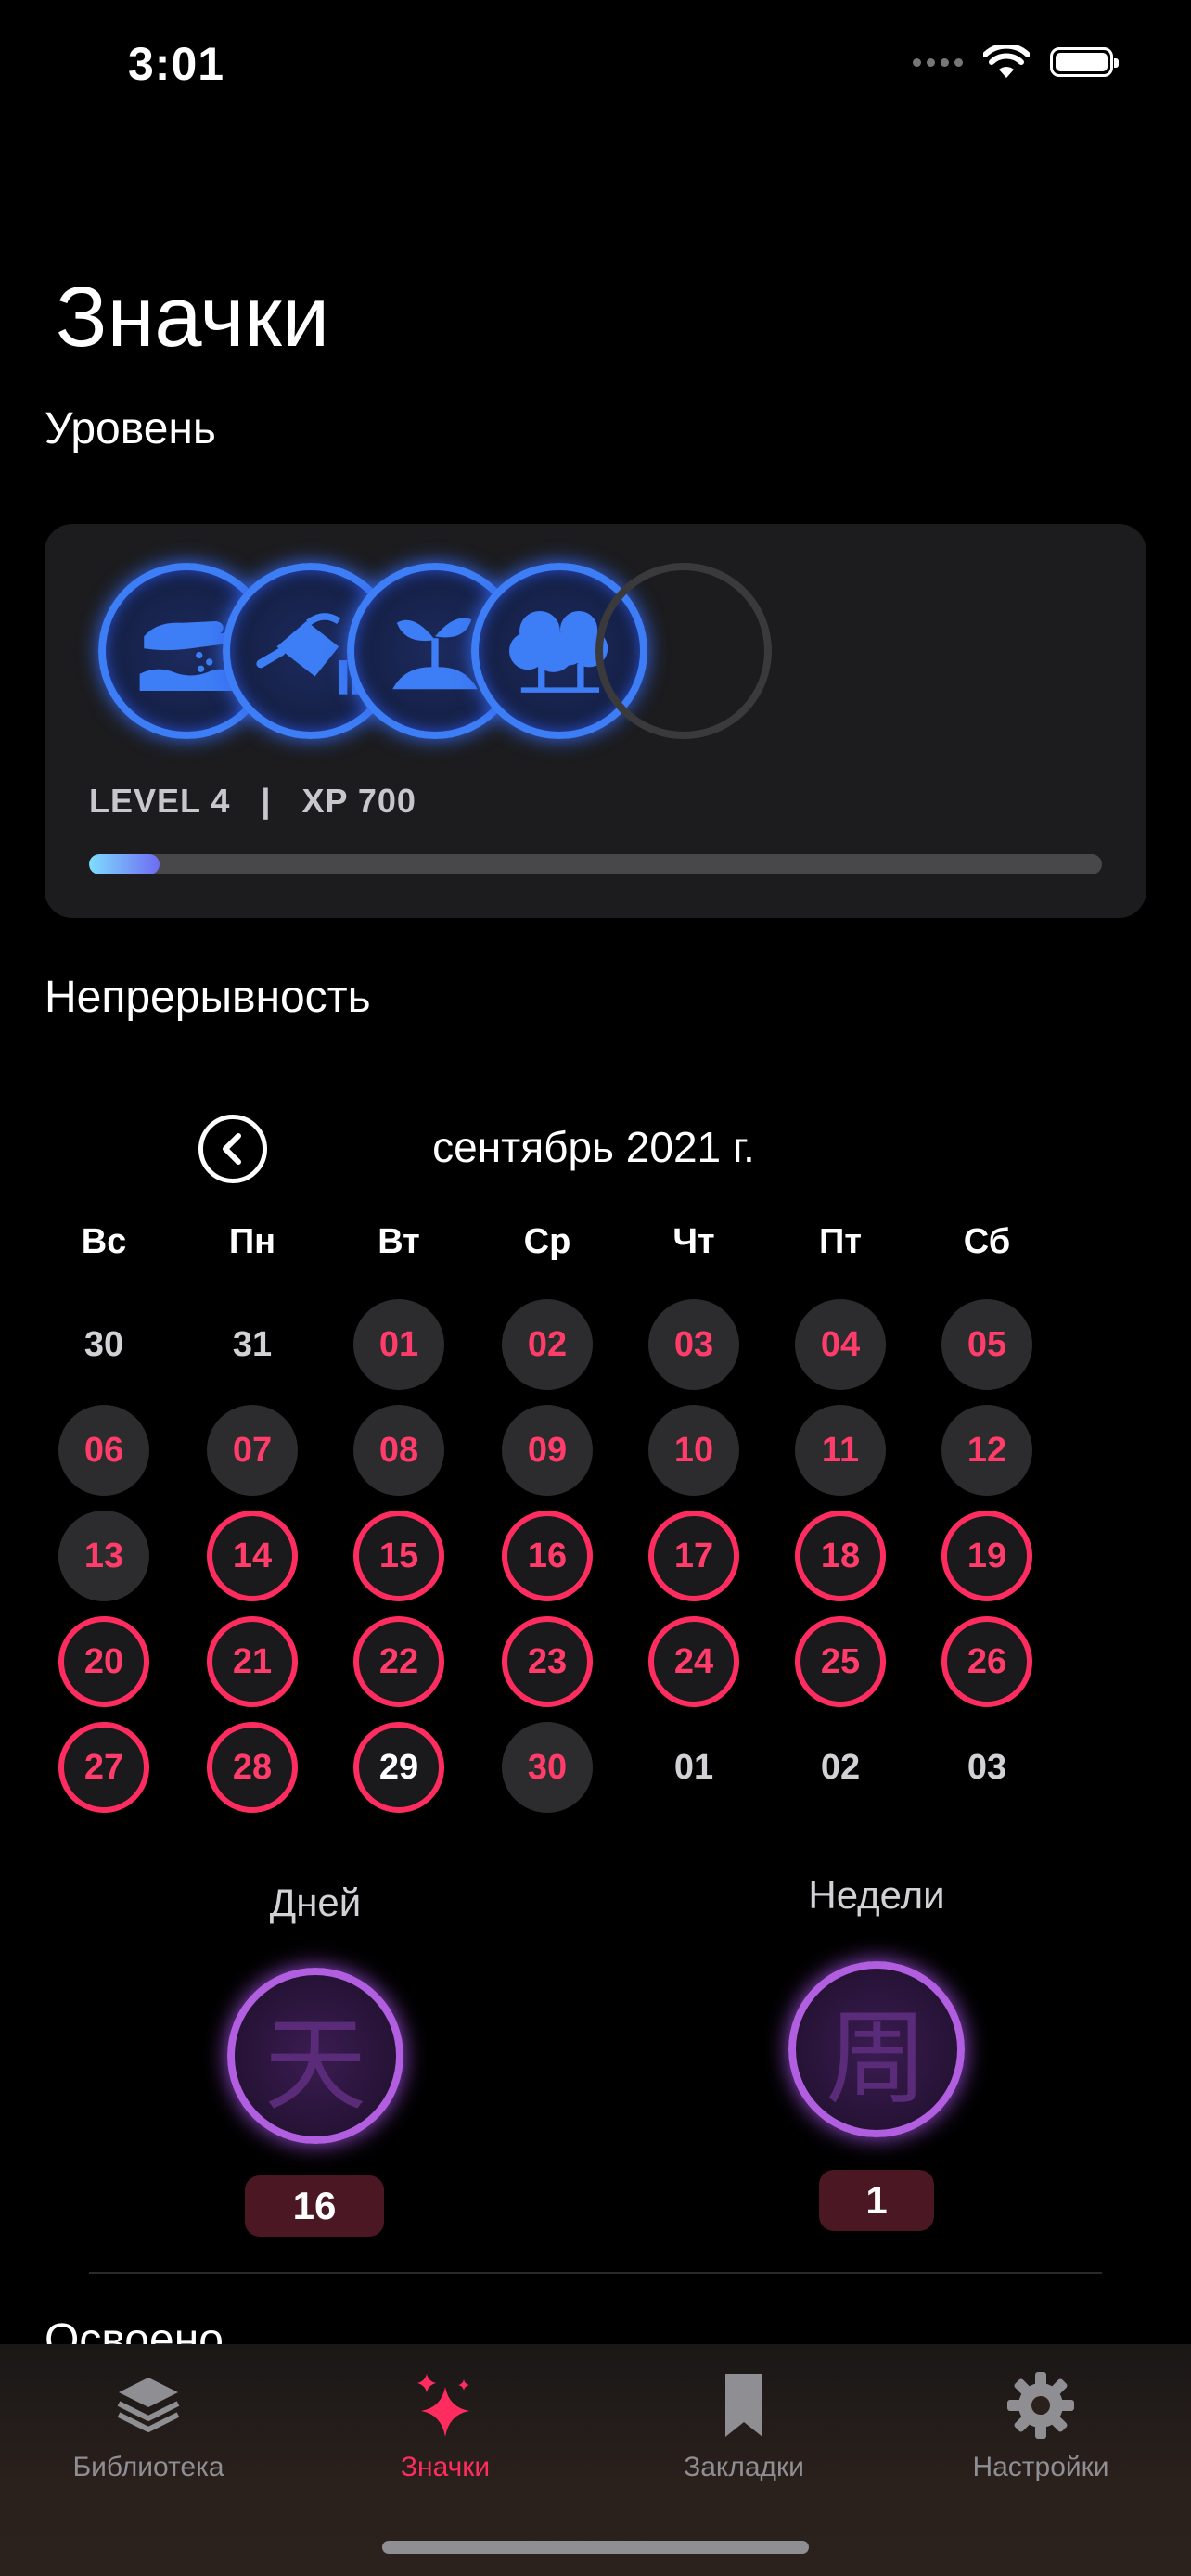  Describe the element at coordinates (399, 1767) in the screenshot. I see `calendar-day: 29` at that location.